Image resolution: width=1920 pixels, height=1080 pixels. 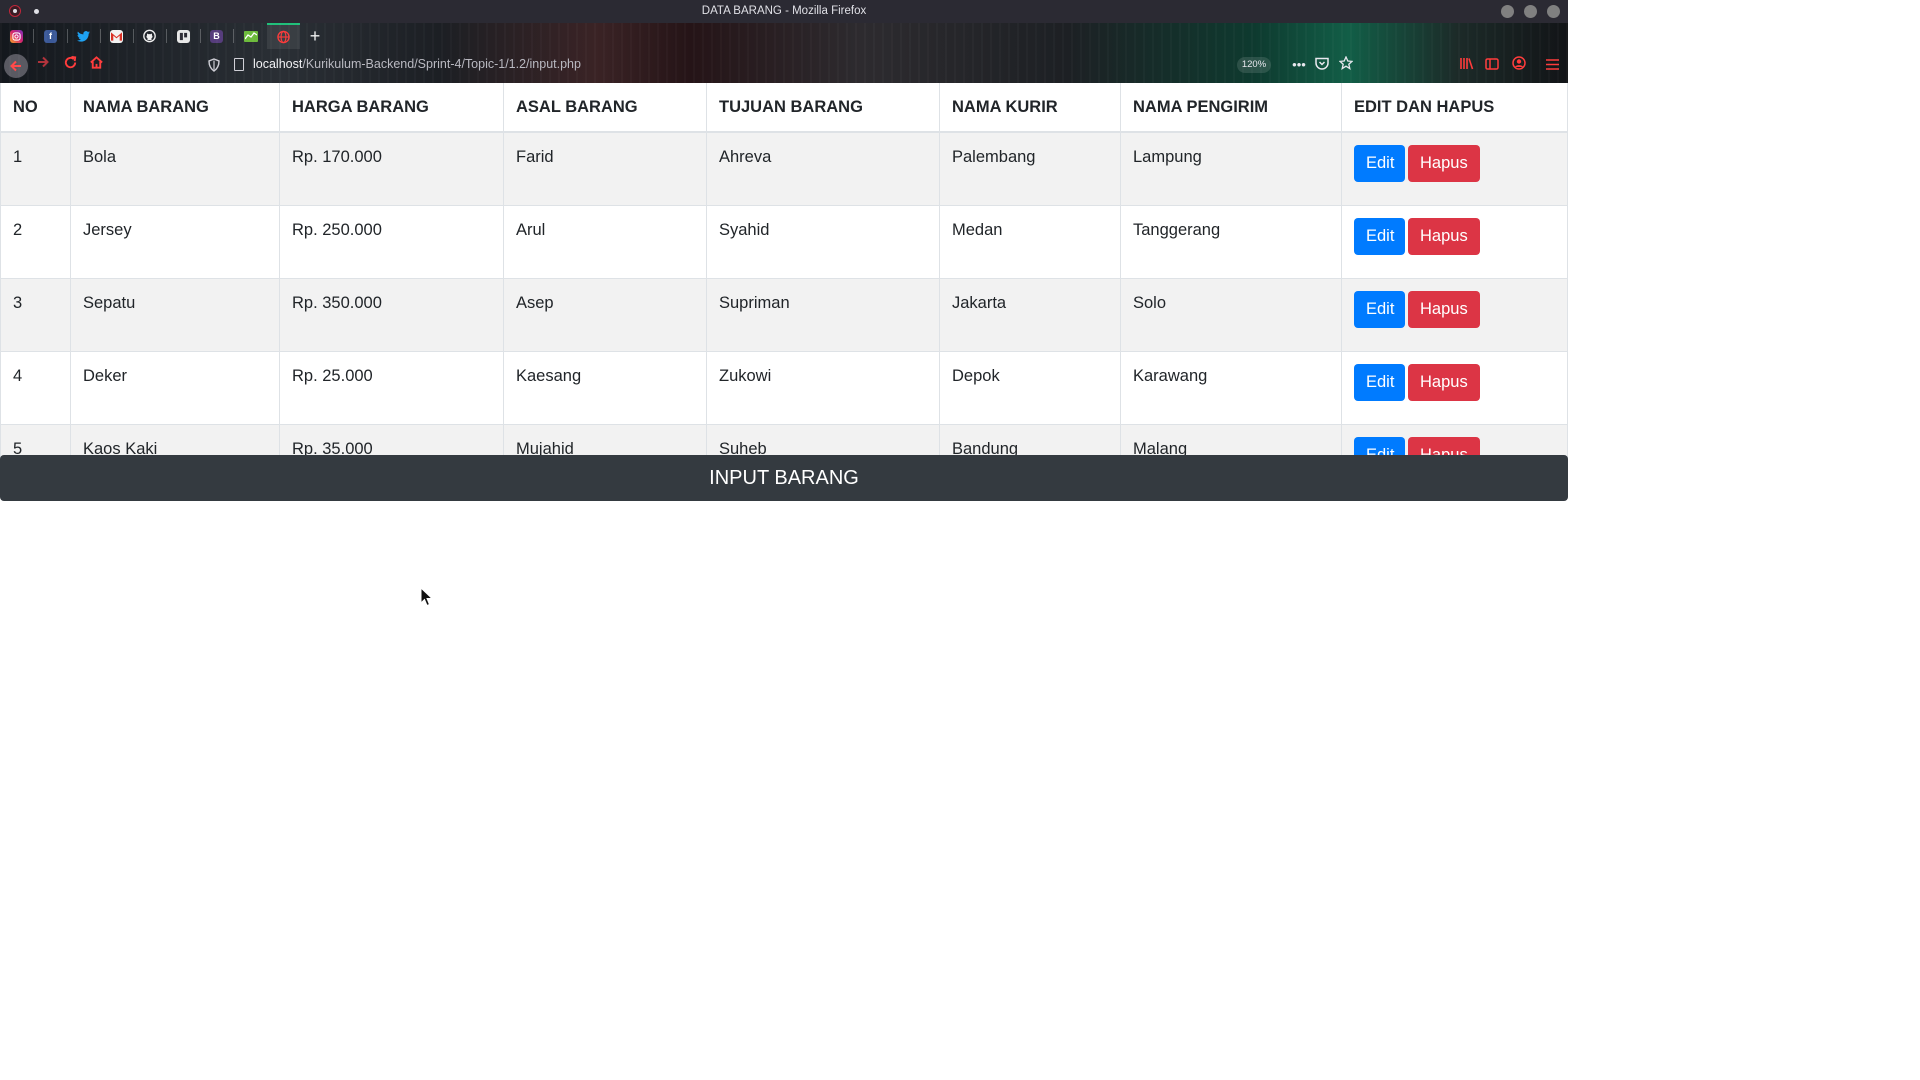 What do you see at coordinates (1454, 108) in the screenshot?
I see `header-edit-dan-hapus: EDIT DAN HAPUS` at bounding box center [1454, 108].